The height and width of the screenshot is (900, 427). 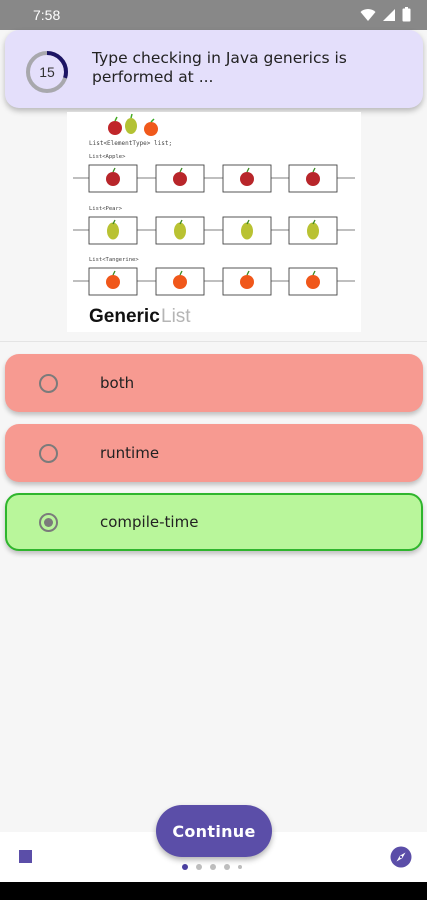 What do you see at coordinates (106, 209) in the screenshot?
I see `row-label: List<Pear>` at bounding box center [106, 209].